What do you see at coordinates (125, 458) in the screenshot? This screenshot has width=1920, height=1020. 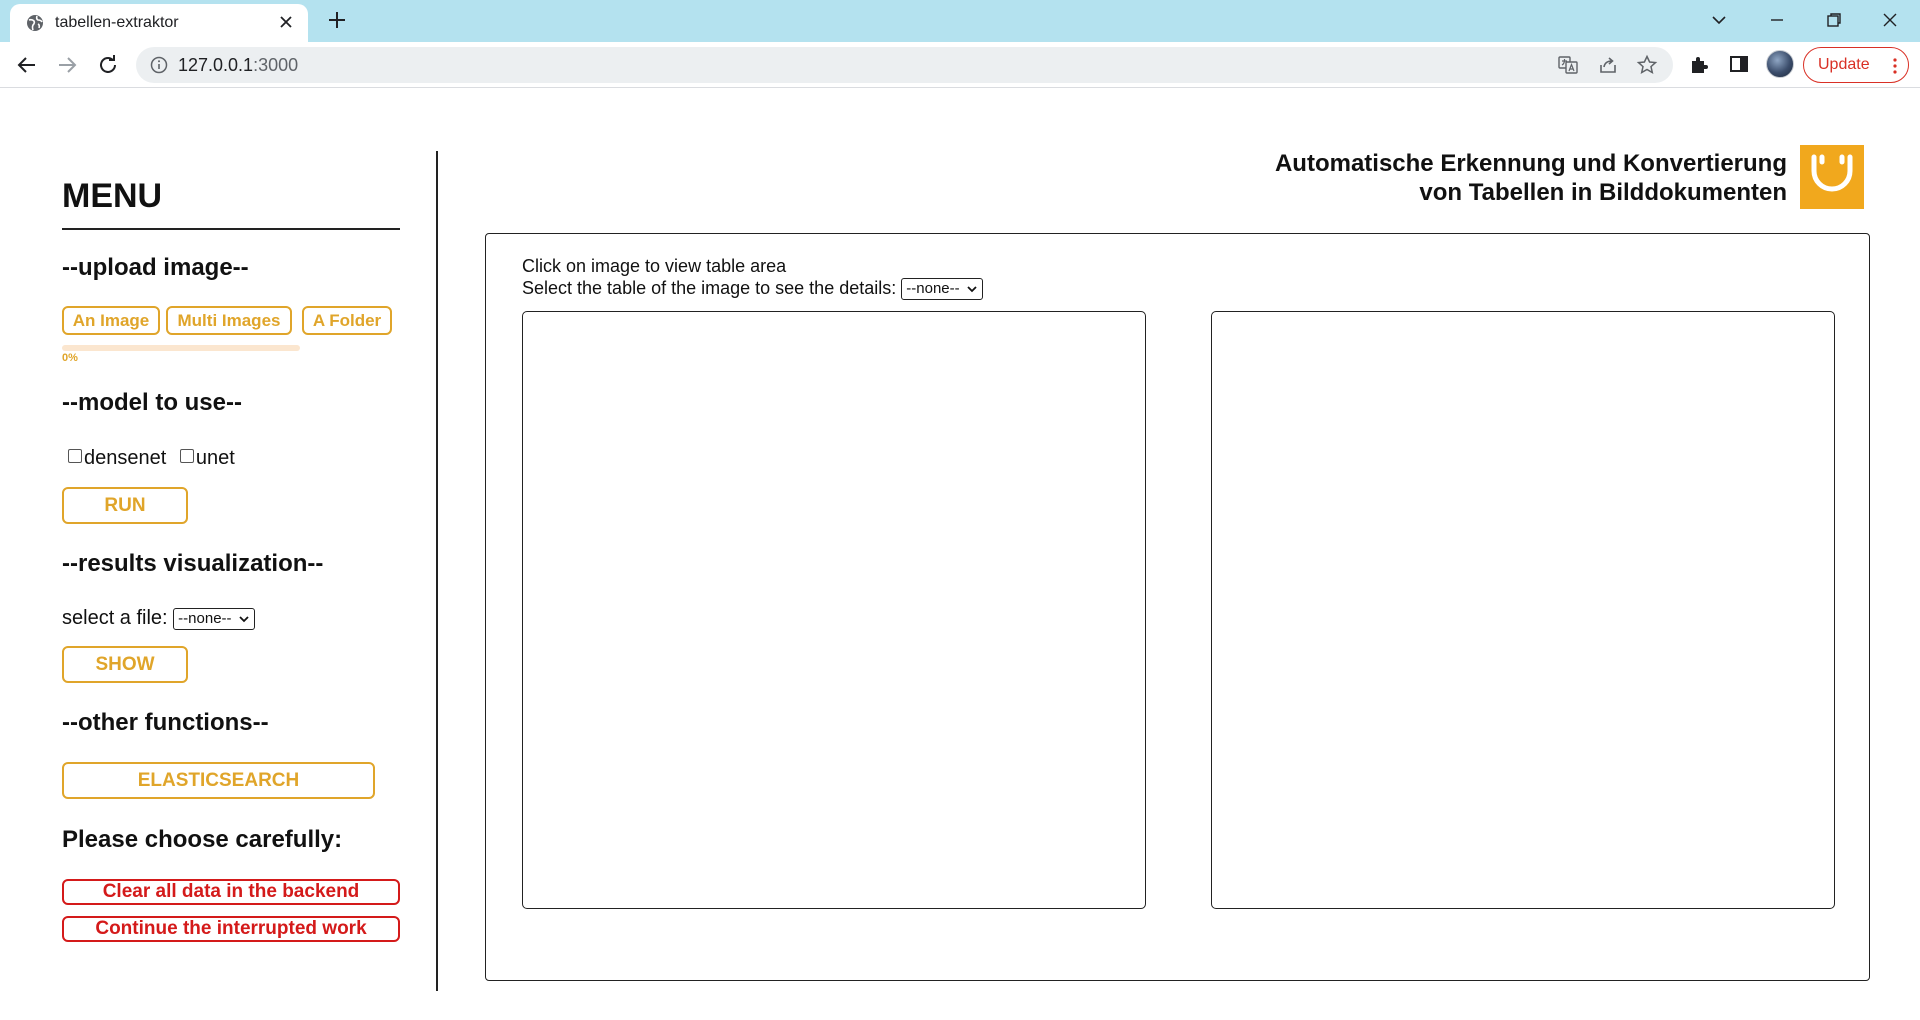 I see `densenet-label: densenet` at bounding box center [125, 458].